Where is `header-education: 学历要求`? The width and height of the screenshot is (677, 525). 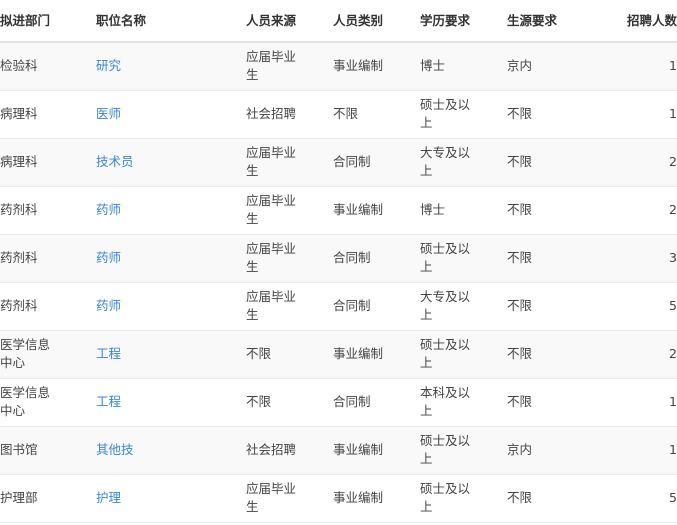 header-education: 学历要求 is located at coordinates (463, 21).